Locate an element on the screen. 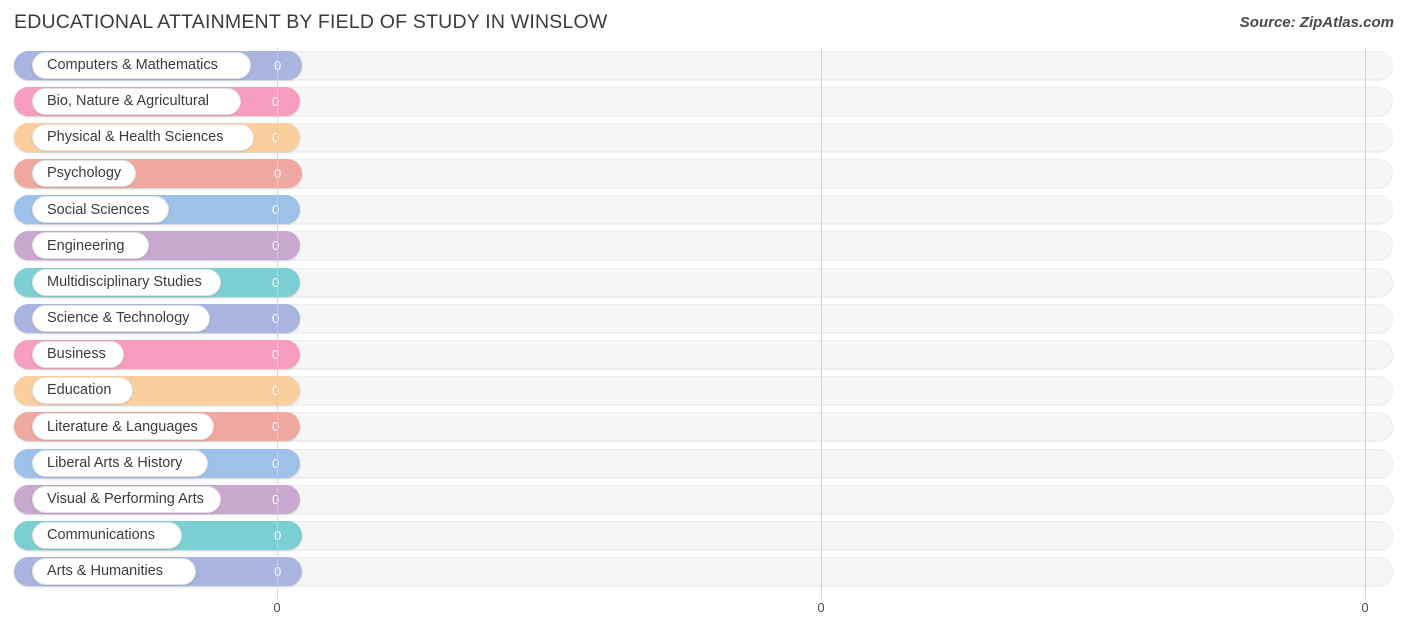 This screenshot has height=632, width=1406. category-label-pill: Communications is located at coordinates (107, 535).